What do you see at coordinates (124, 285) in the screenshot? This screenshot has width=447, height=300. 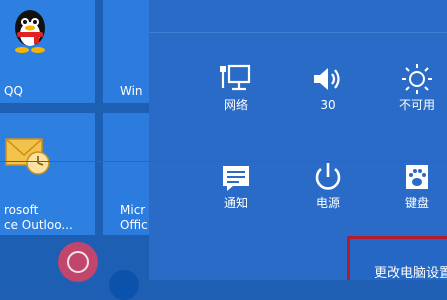 I see `taskbar-circle-button` at bounding box center [124, 285].